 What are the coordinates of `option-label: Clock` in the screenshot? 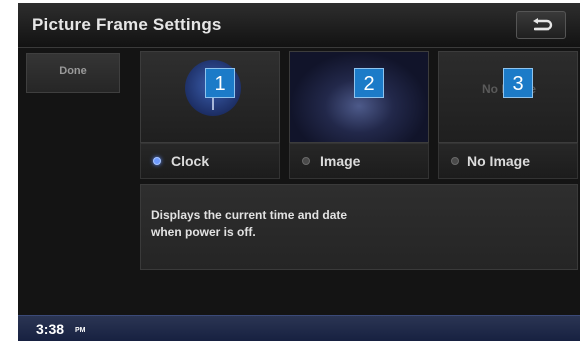 It's located at (190, 161).